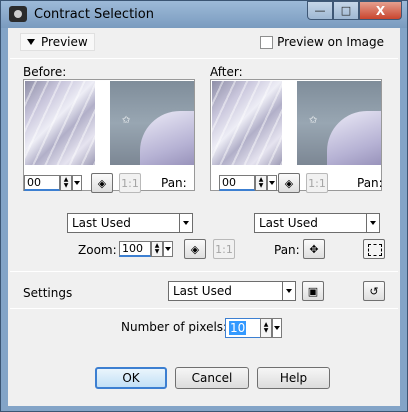  Describe the element at coordinates (261, 183) in the screenshot. I see `after-zoom-spinner: ▲ ▼` at that location.